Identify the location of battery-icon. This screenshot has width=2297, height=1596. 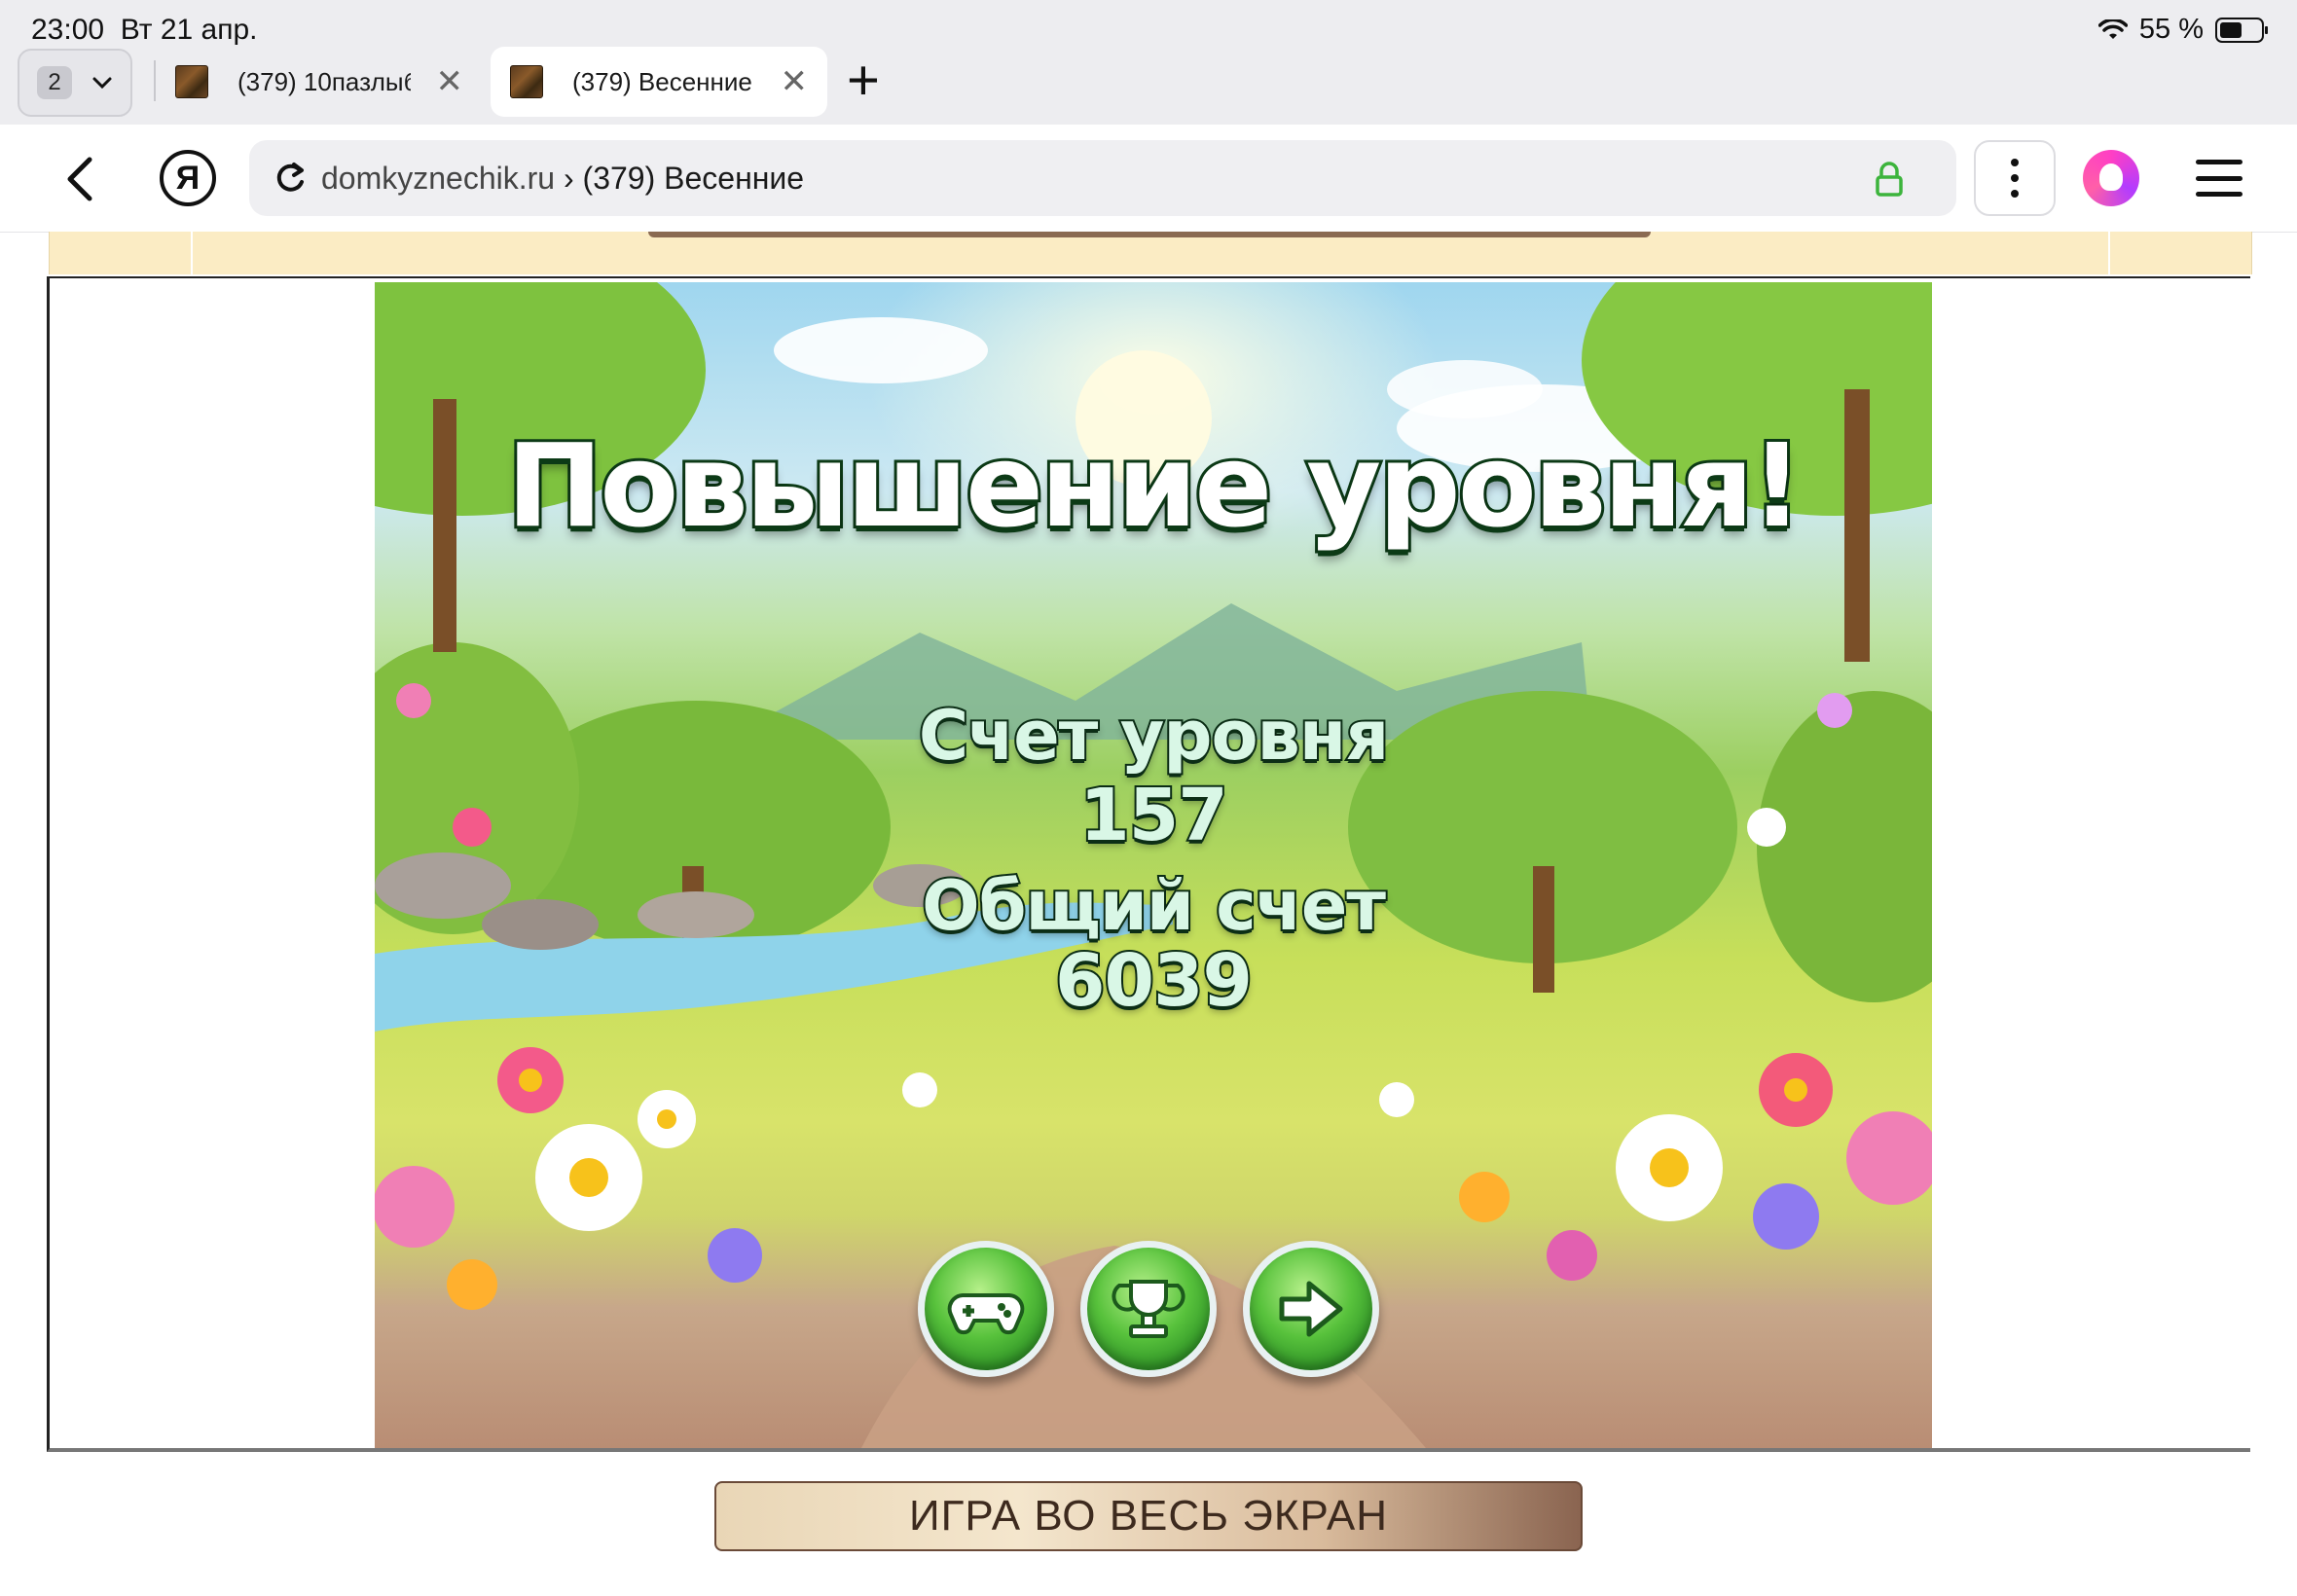
(2241, 30).